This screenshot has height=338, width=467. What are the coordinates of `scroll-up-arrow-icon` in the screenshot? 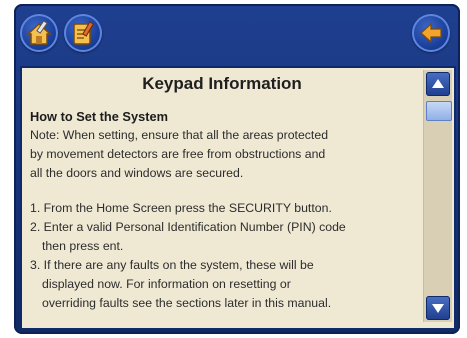 It's located at (438, 83).